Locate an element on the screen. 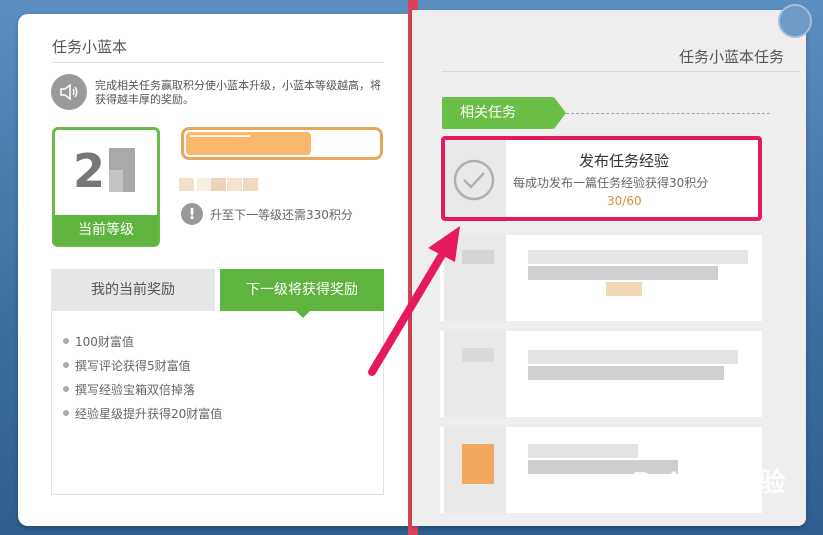 This screenshot has width=823, height=535. watermark-url: jingyan.baidu.com is located at coordinates (681, 507).